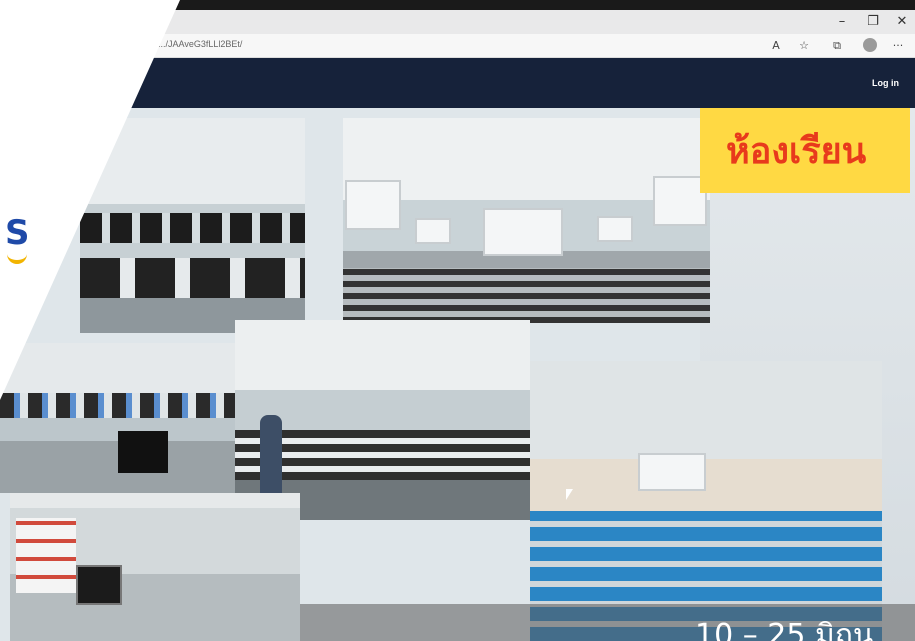  Describe the element at coordinates (526, 220) in the screenshot. I see `lecture-hall-photo` at that location.